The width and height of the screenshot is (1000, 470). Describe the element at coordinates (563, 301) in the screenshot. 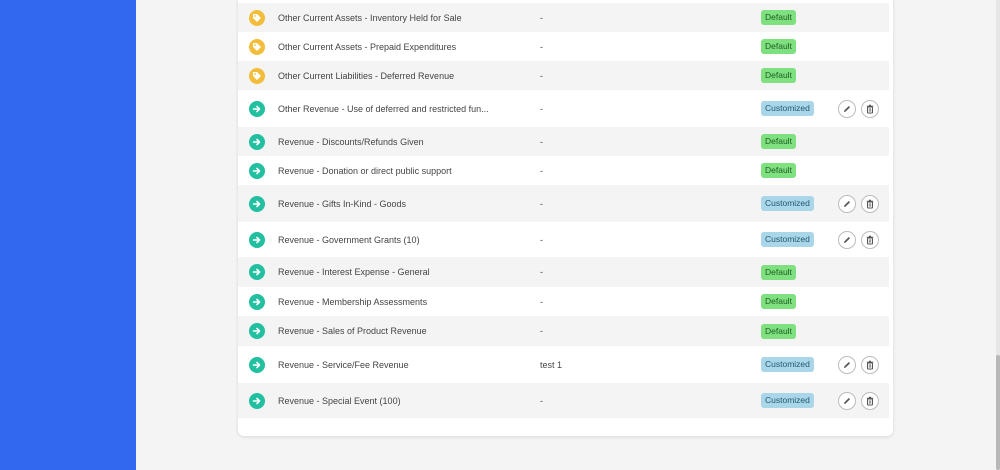

I see `table-row: Revenue - Membership Assessments - Default` at that location.